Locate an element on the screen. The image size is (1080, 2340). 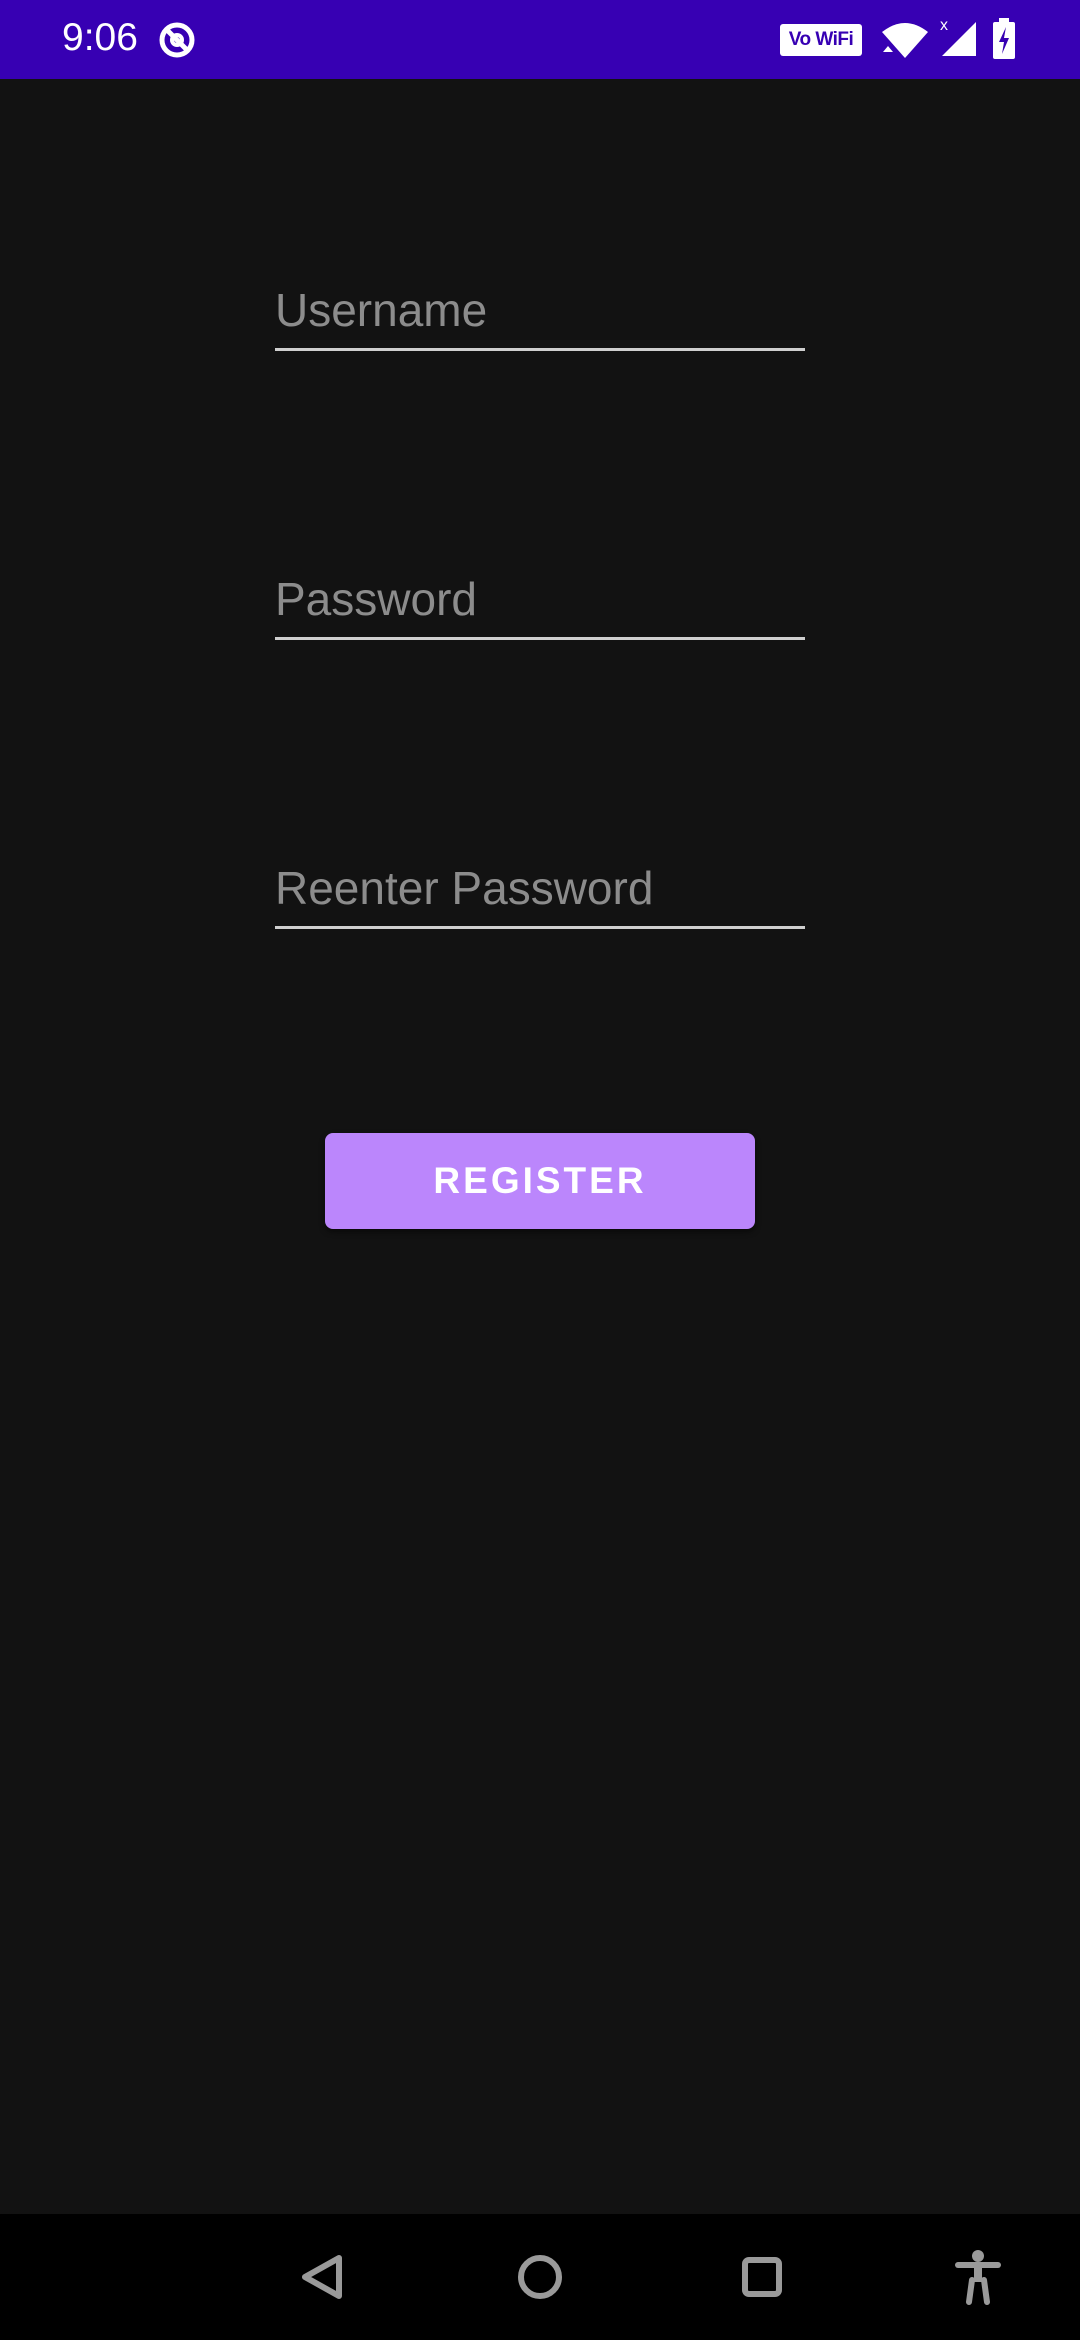
reenter-password-field is located at coordinates (540, 887).